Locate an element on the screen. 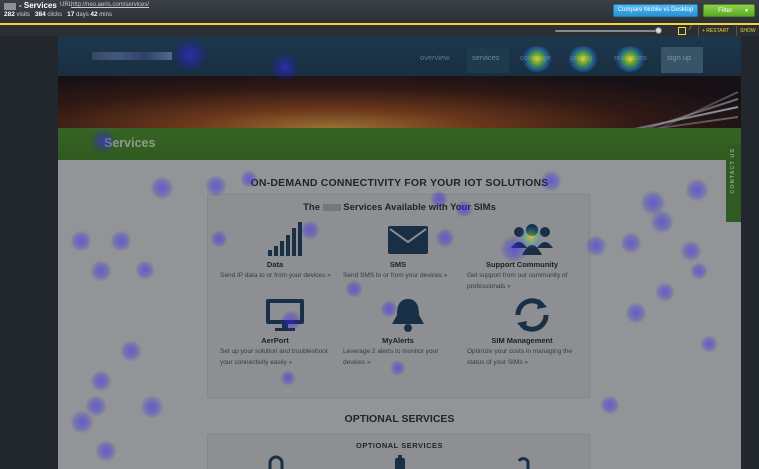  mins-count: 42 is located at coordinates (94, 14).